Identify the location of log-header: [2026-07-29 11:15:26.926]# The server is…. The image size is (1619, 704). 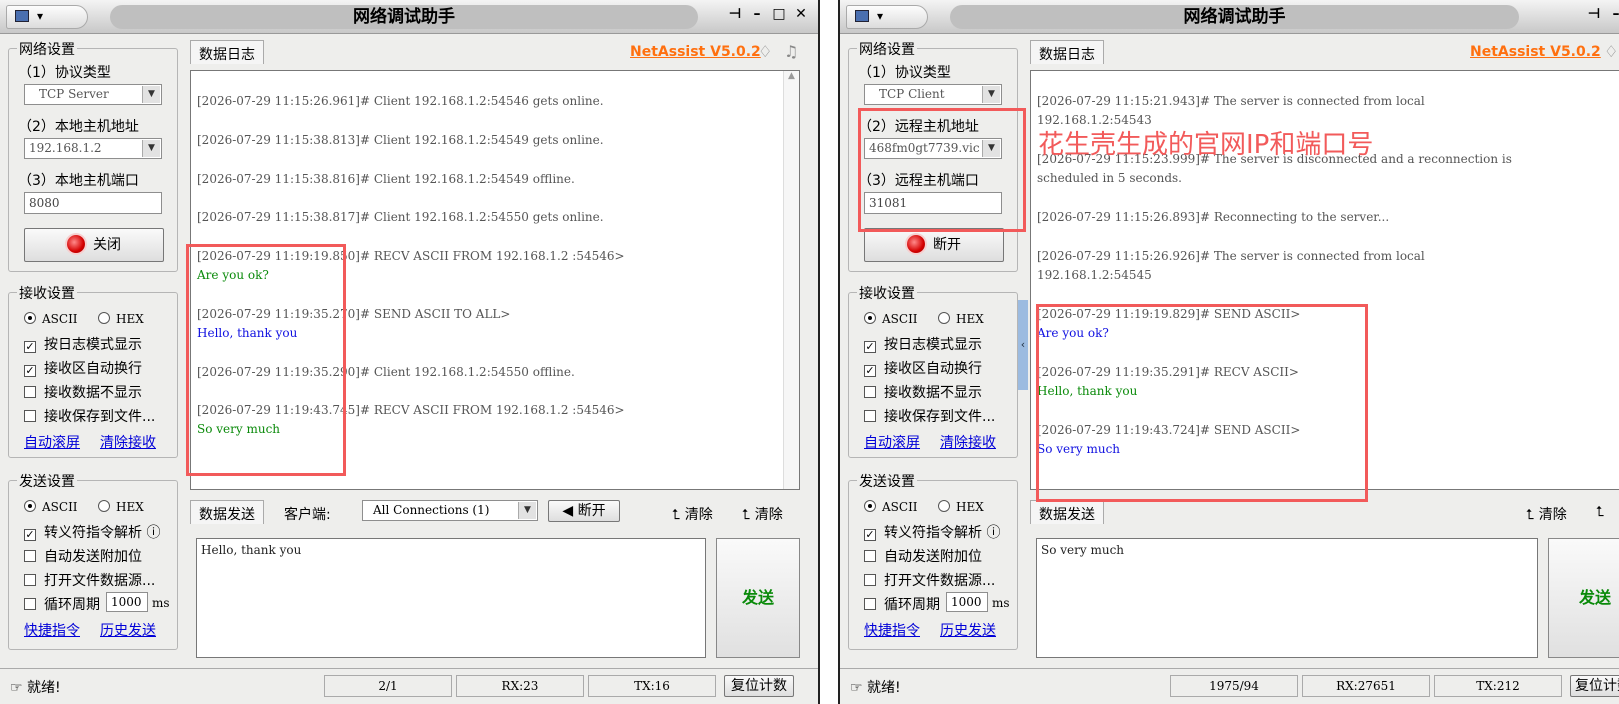
(1231, 265).